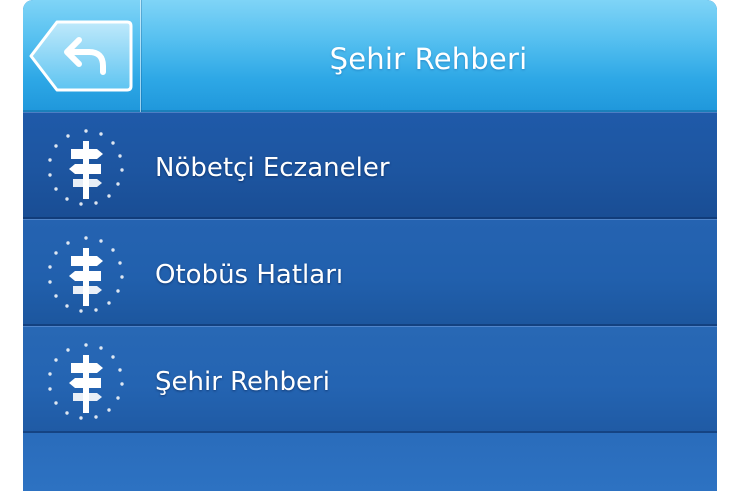  Describe the element at coordinates (249, 275) in the screenshot. I see `menu-item-label: Otobüs Hatları` at that location.